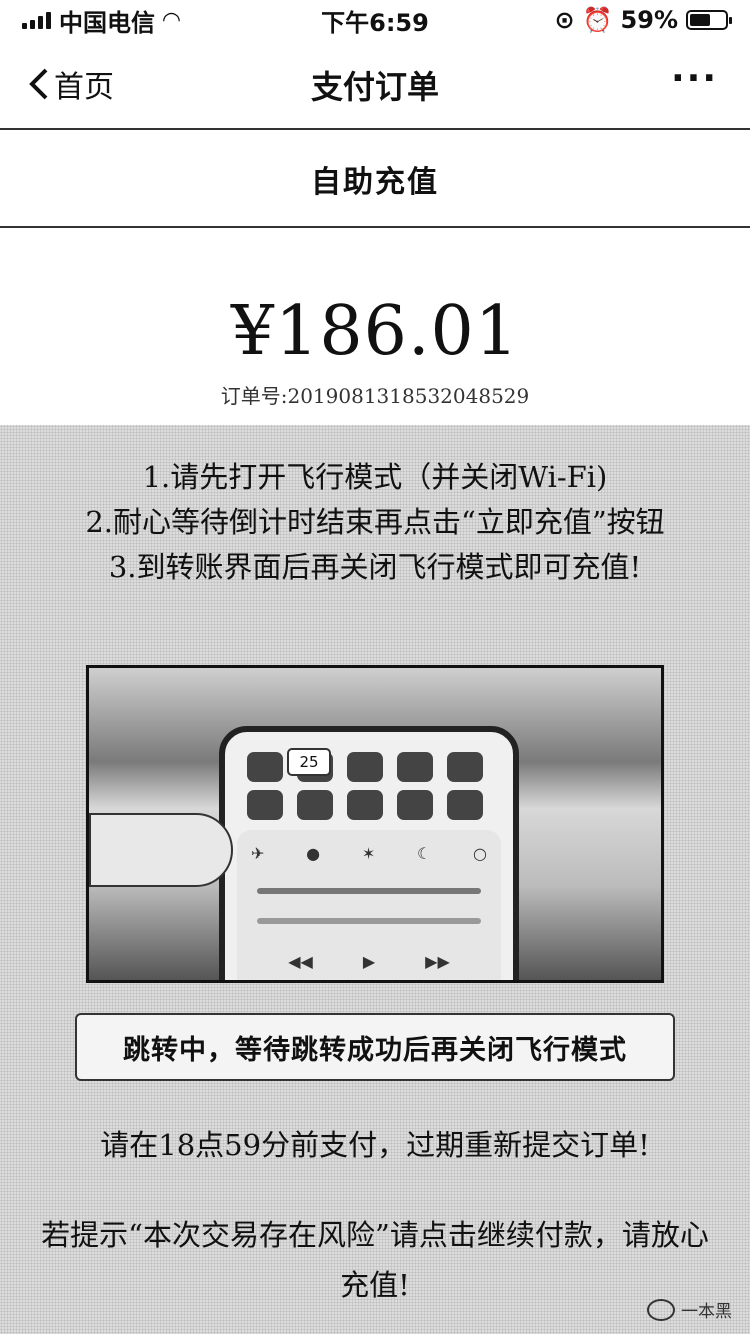 The width and height of the screenshot is (750, 1334). What do you see at coordinates (369, 961) in the screenshot?
I see `media-controls: ◀◀ ▶ ▶▶` at bounding box center [369, 961].